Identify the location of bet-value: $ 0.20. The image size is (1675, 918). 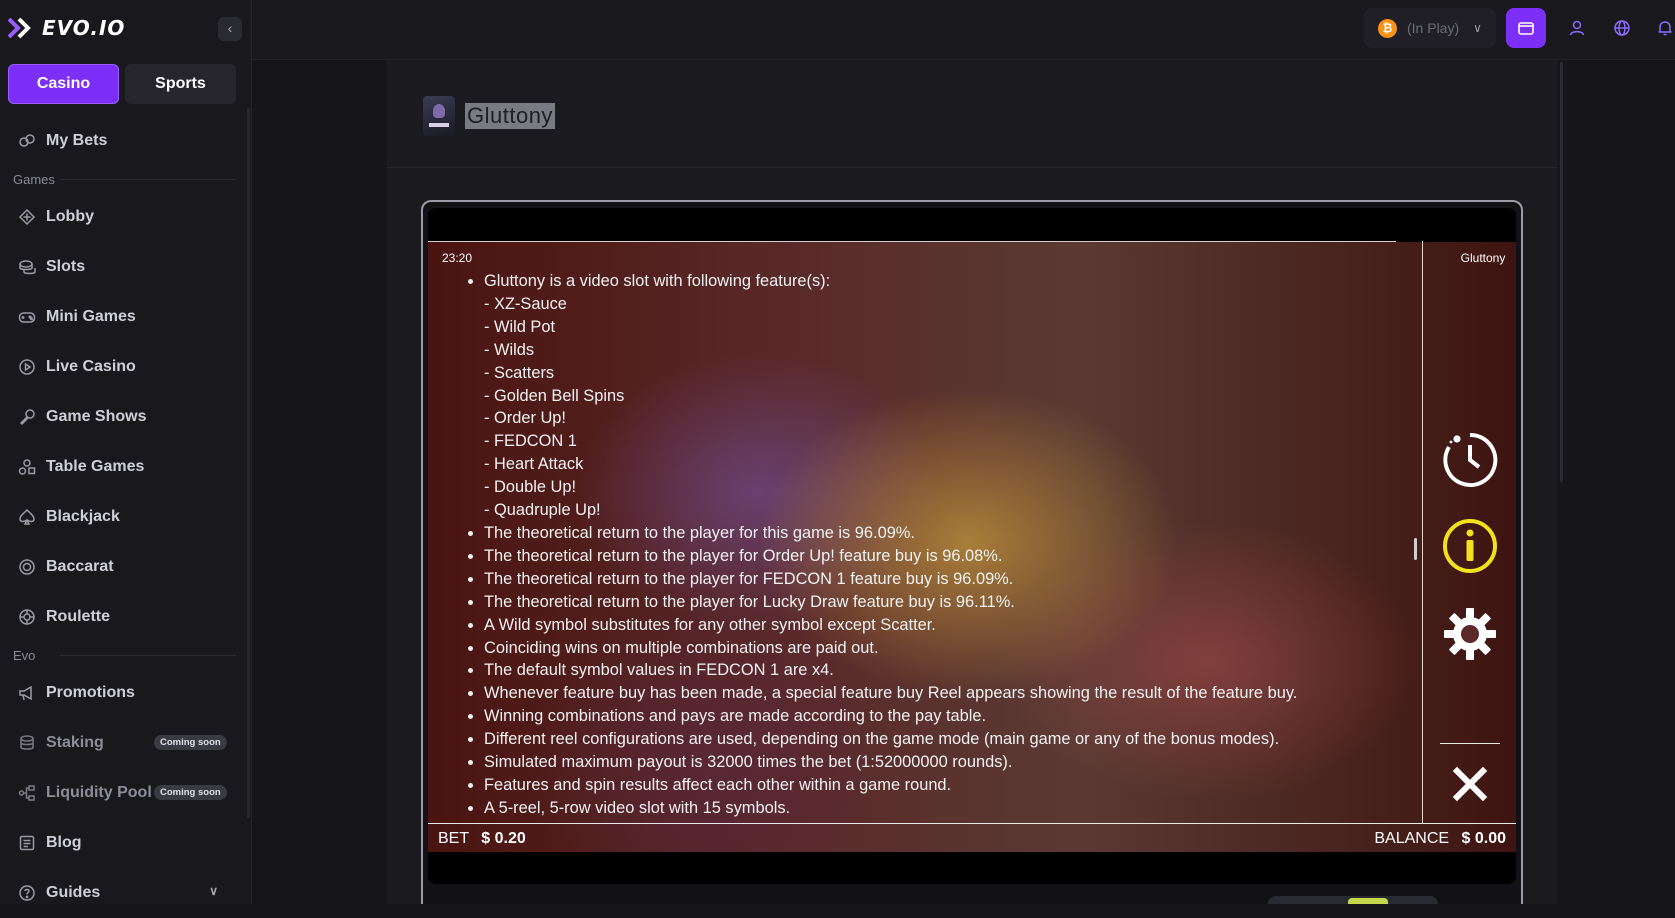
(503, 838).